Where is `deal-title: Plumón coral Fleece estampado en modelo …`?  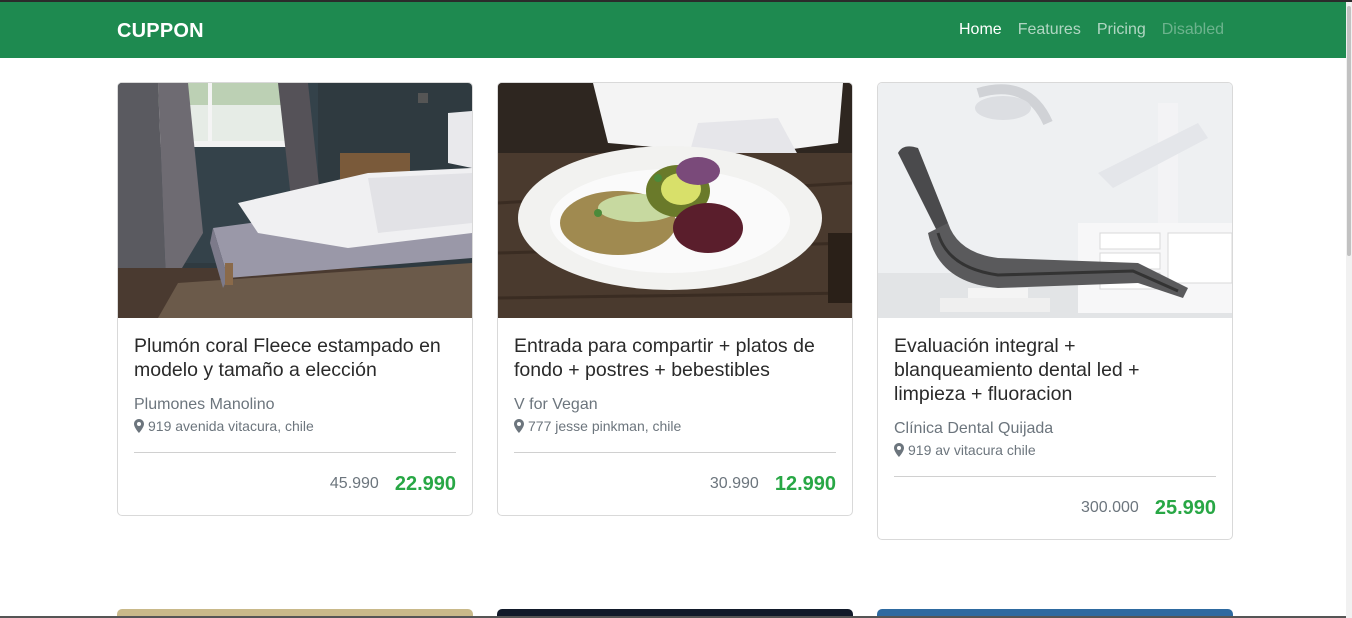 deal-title: Plumón coral Fleece estampado en modelo … is located at coordinates (295, 358).